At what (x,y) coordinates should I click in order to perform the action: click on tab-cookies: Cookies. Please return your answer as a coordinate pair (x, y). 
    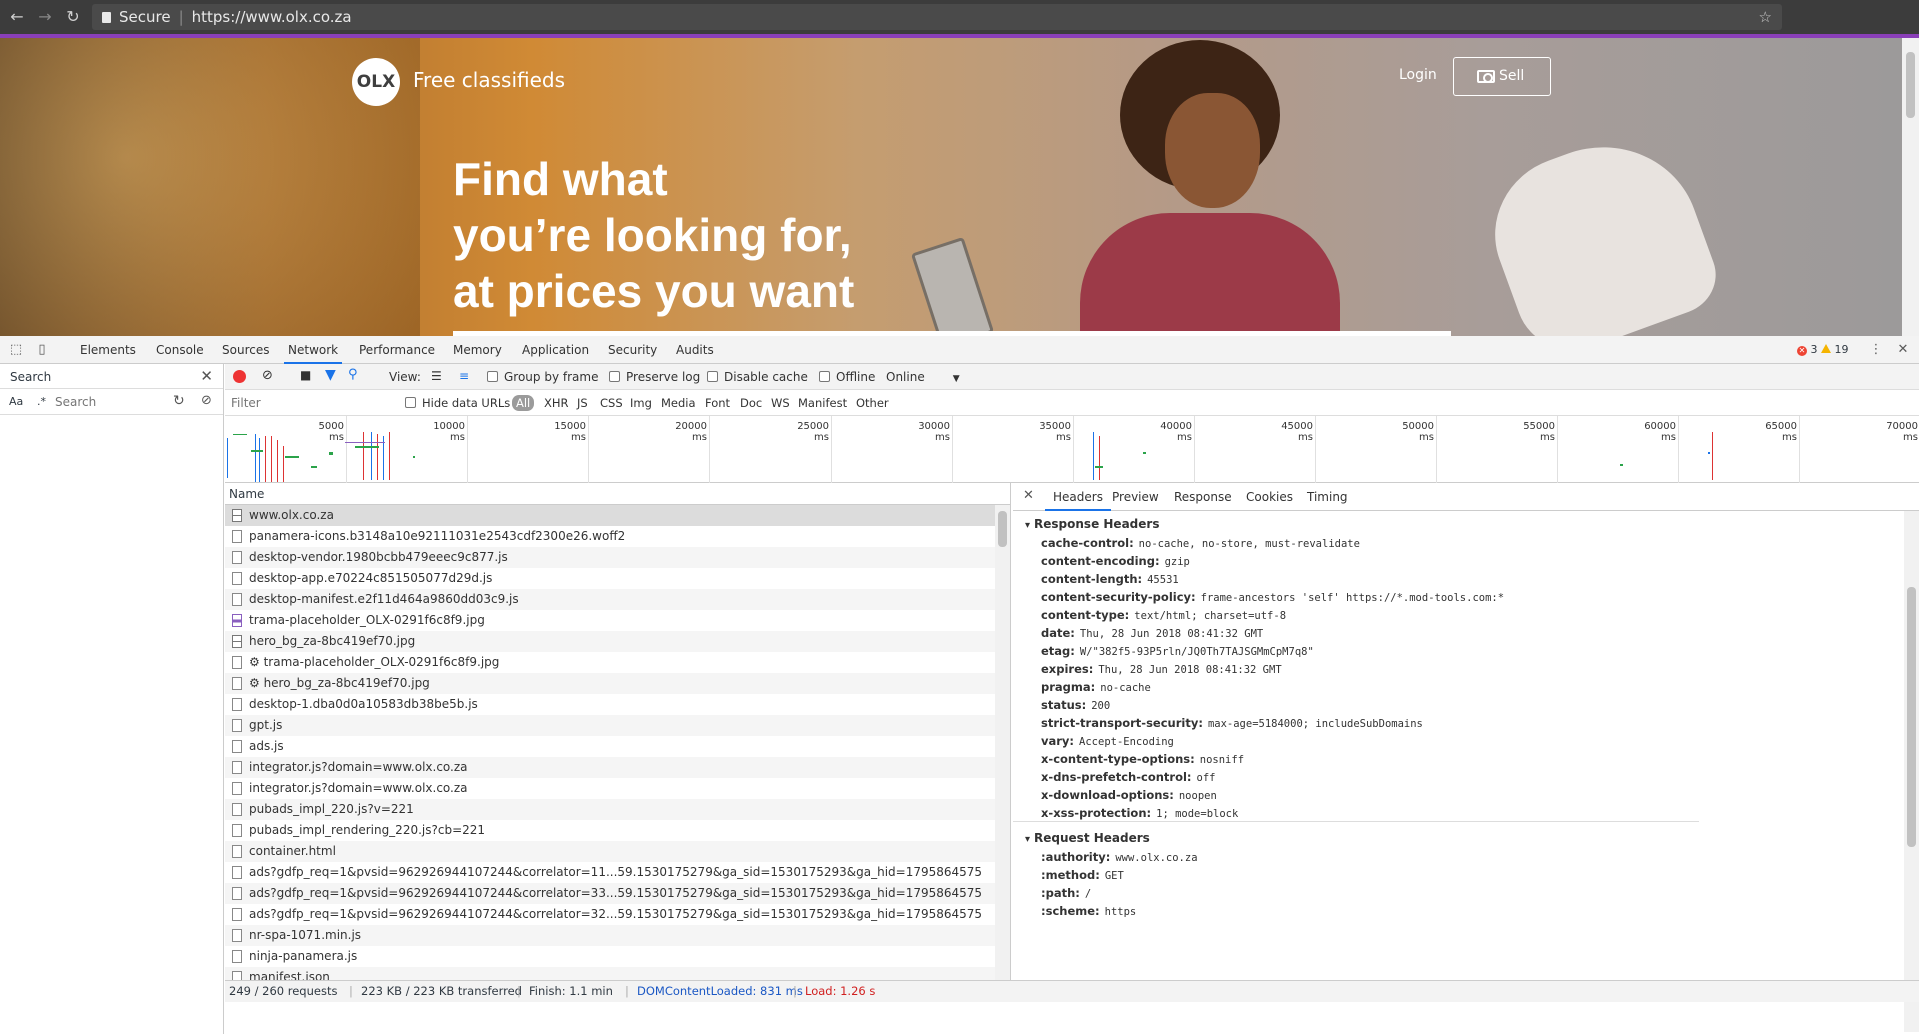
    Looking at the image, I should click on (1269, 497).